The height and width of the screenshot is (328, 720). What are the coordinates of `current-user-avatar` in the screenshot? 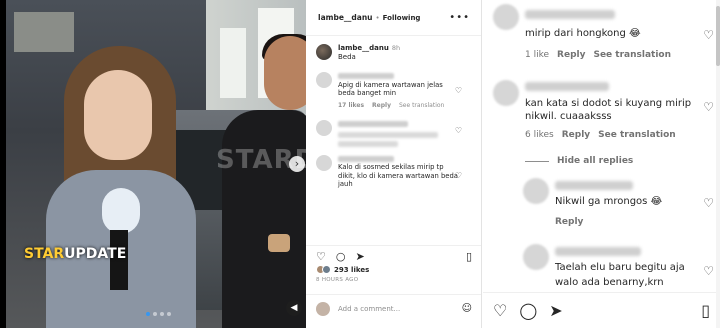 It's located at (323, 308).